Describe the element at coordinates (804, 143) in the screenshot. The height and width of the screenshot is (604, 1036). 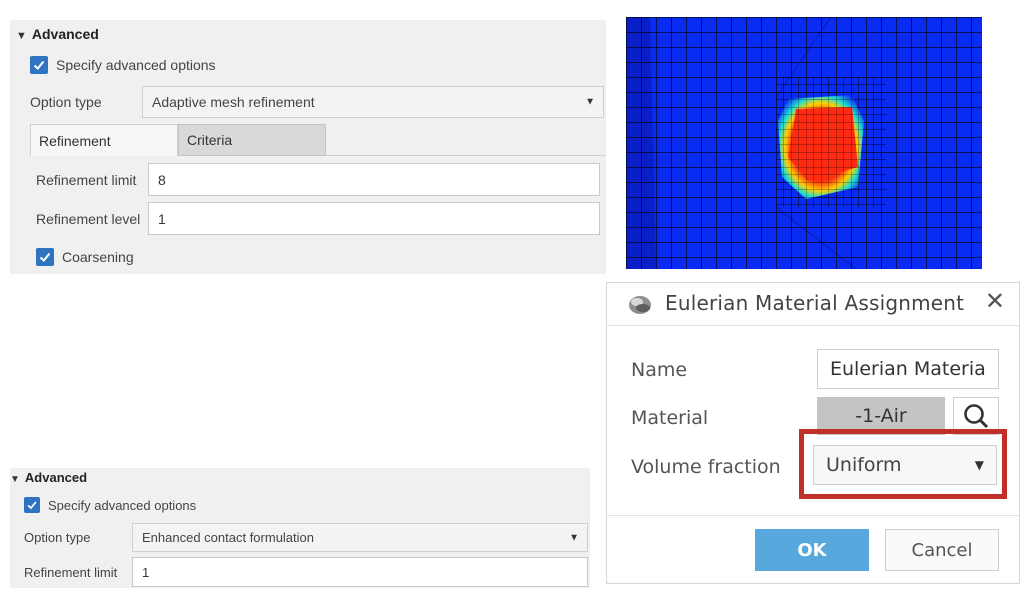
I see `mesh-refinement-image` at that location.